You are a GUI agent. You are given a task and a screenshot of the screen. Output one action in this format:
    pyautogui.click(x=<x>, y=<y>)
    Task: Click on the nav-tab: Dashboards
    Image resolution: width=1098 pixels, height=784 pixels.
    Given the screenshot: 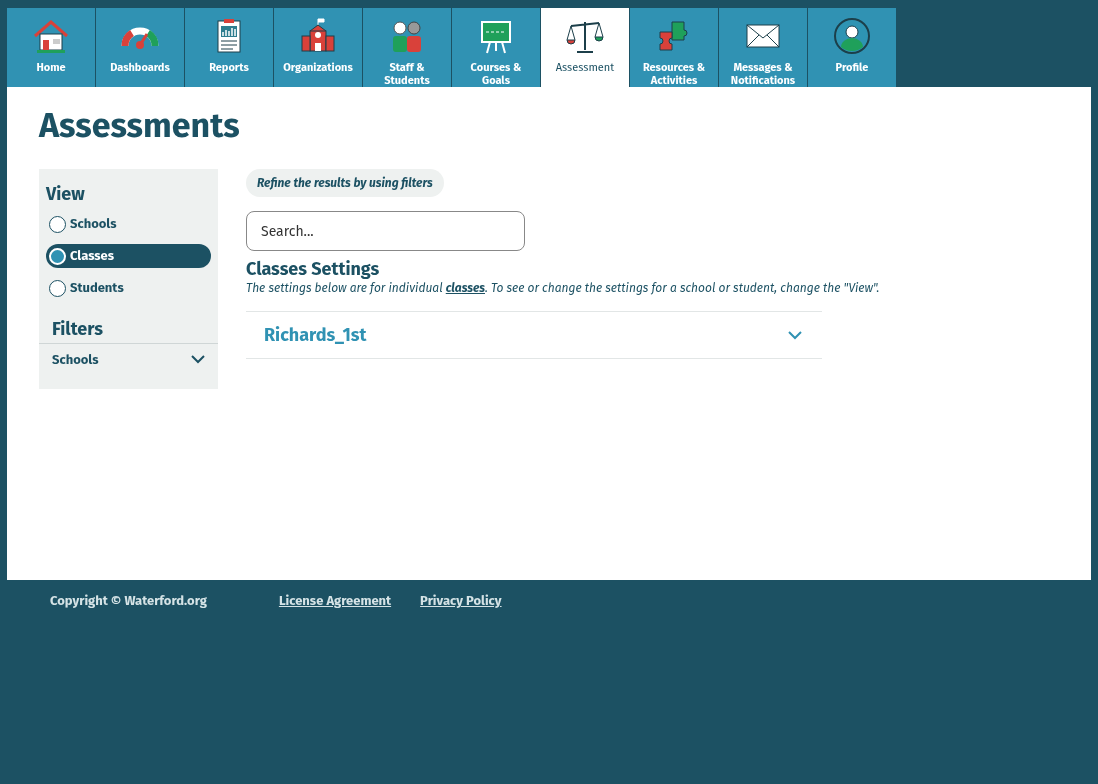 What is the action you would take?
    pyautogui.click(x=140, y=47)
    